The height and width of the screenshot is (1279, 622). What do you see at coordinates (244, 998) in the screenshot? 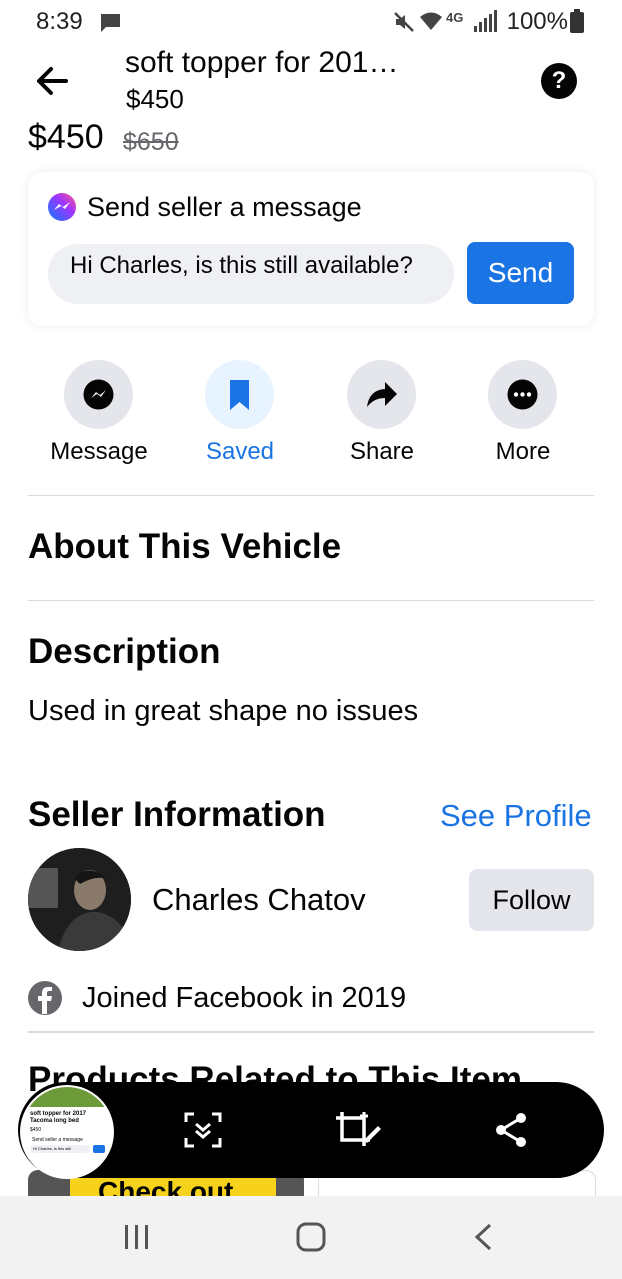
I see `joined-facebook-text: Joined Facebook in 2019` at bounding box center [244, 998].